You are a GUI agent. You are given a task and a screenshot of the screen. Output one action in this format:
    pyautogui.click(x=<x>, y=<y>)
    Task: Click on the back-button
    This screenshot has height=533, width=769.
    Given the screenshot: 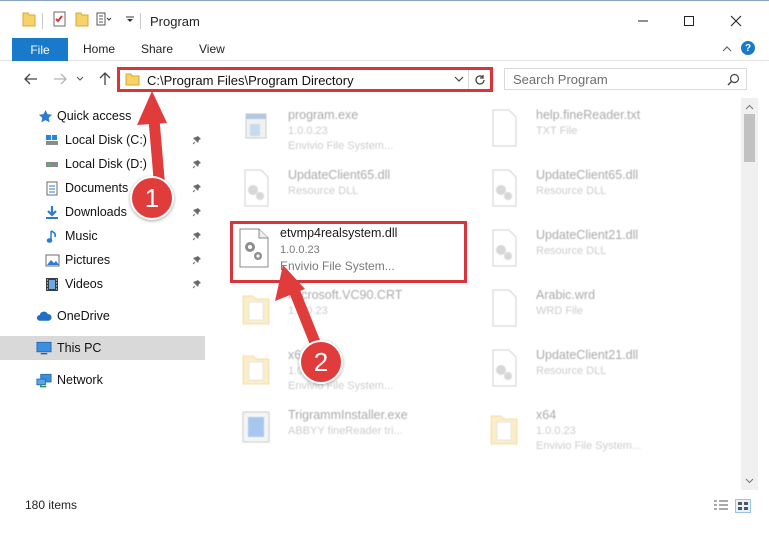 What is the action you would take?
    pyautogui.click(x=31, y=79)
    